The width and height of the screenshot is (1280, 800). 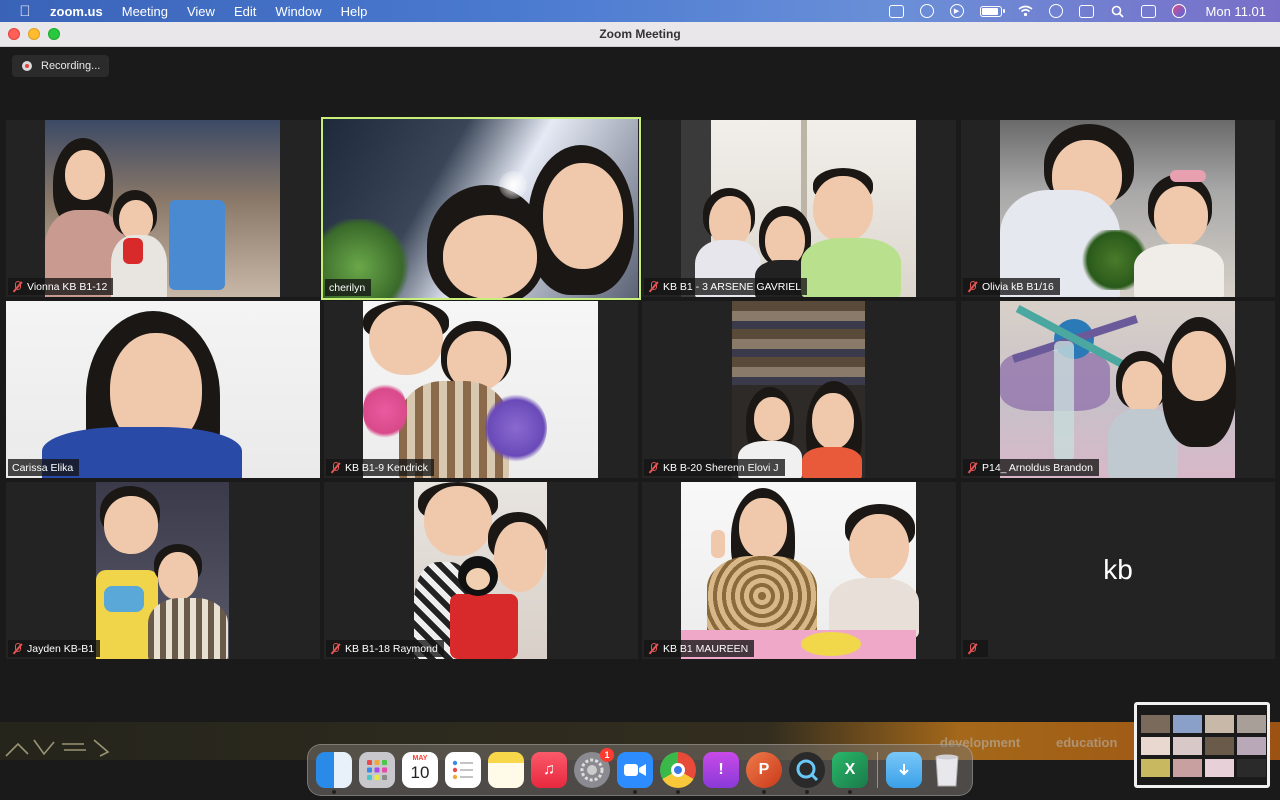 What do you see at coordinates (1202, 745) in the screenshot?
I see `meeting-thumbnail-preview` at bounding box center [1202, 745].